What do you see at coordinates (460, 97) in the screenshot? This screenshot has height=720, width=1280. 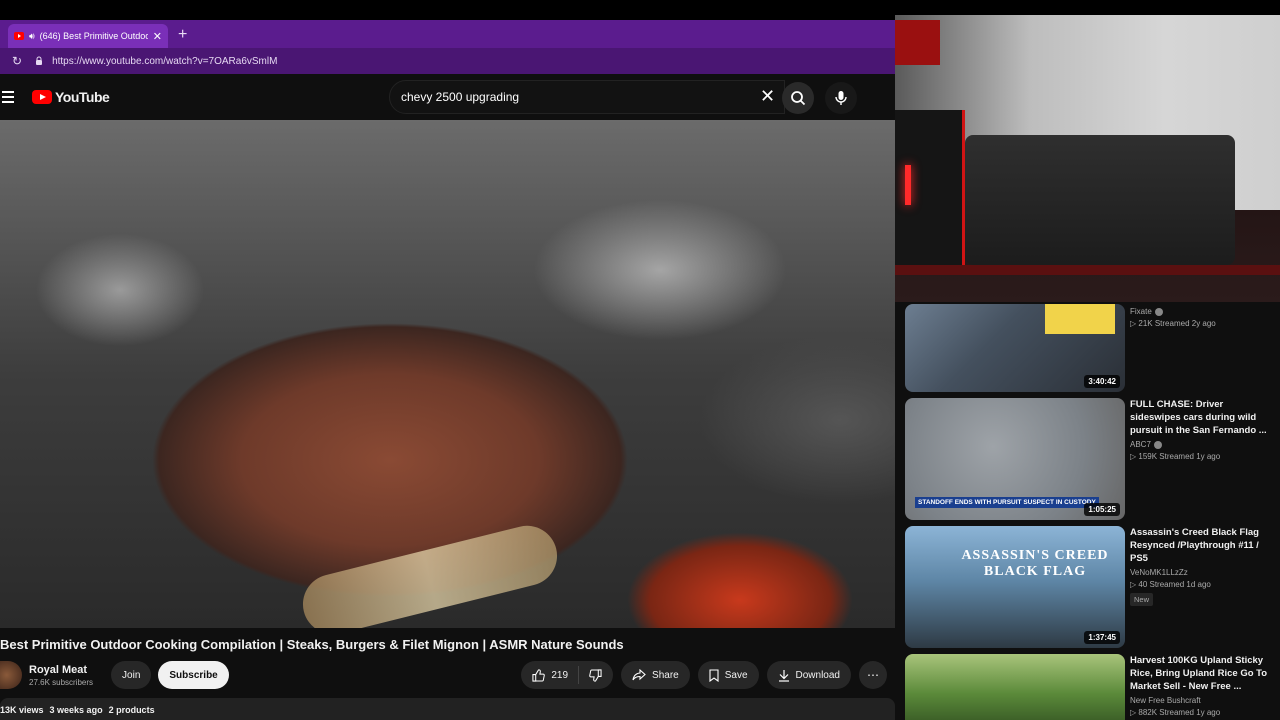 I see `search-query: chevy 2500 upgrading` at bounding box center [460, 97].